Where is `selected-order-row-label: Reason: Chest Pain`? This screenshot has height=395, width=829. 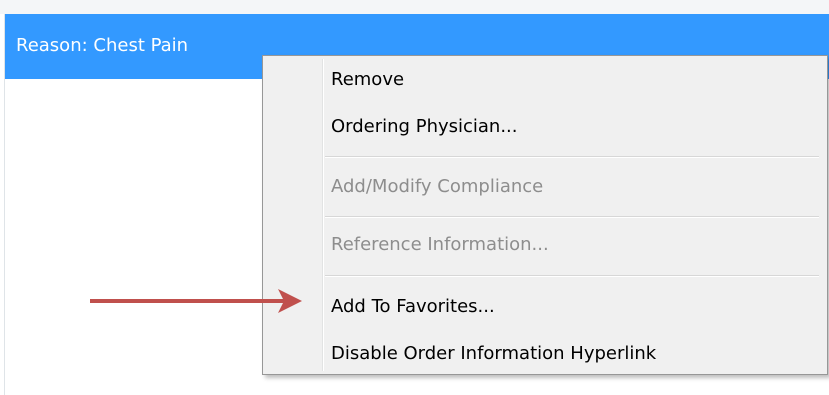 selected-order-row-label: Reason: Chest Pain is located at coordinates (102, 45).